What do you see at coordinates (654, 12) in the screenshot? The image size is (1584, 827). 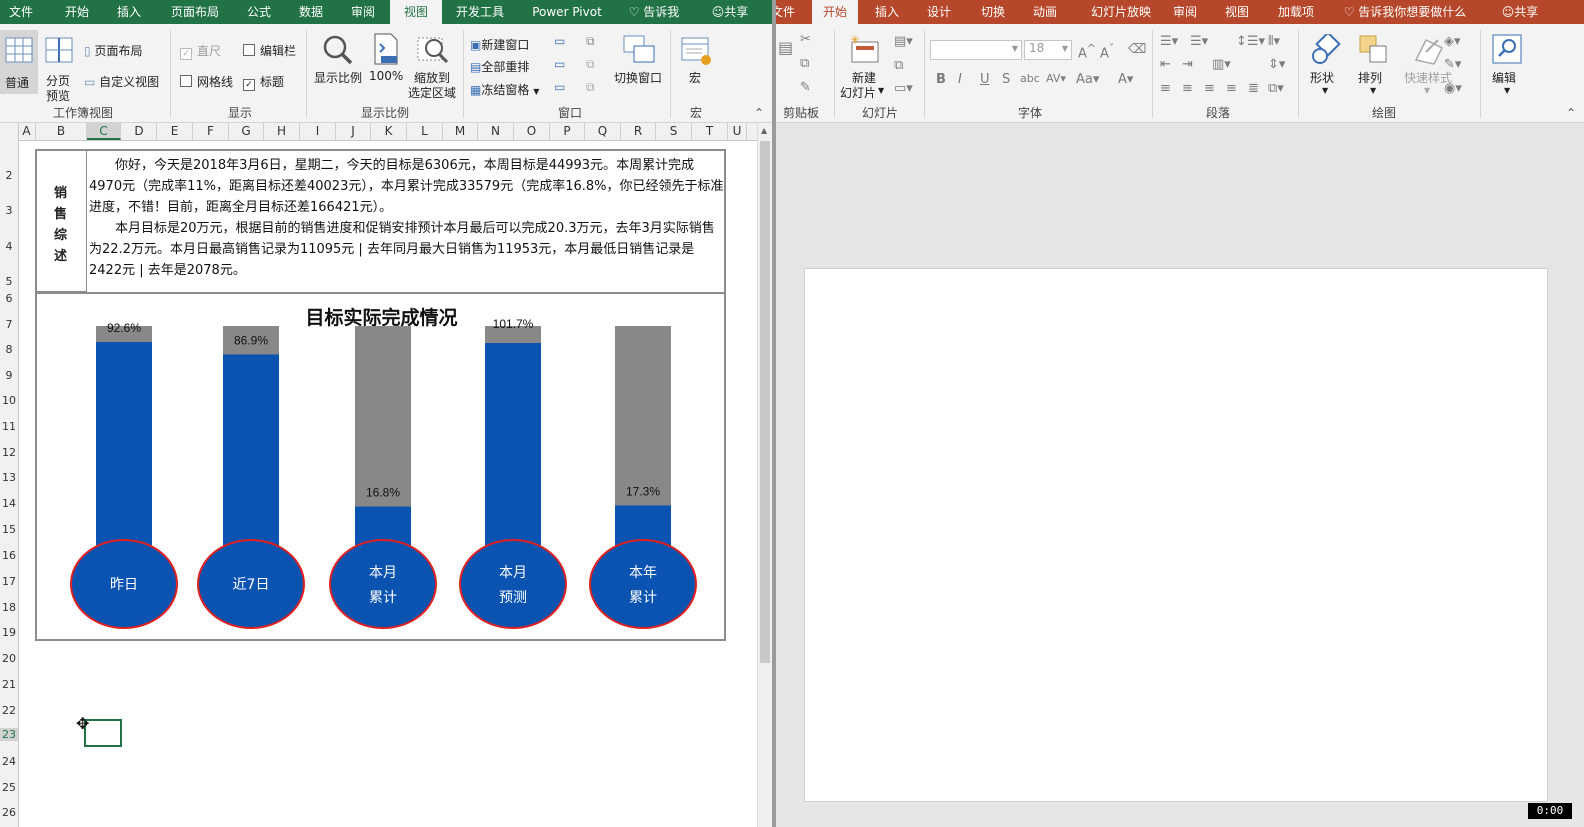 I see `tell-me-box: ♡ 告诉我` at bounding box center [654, 12].